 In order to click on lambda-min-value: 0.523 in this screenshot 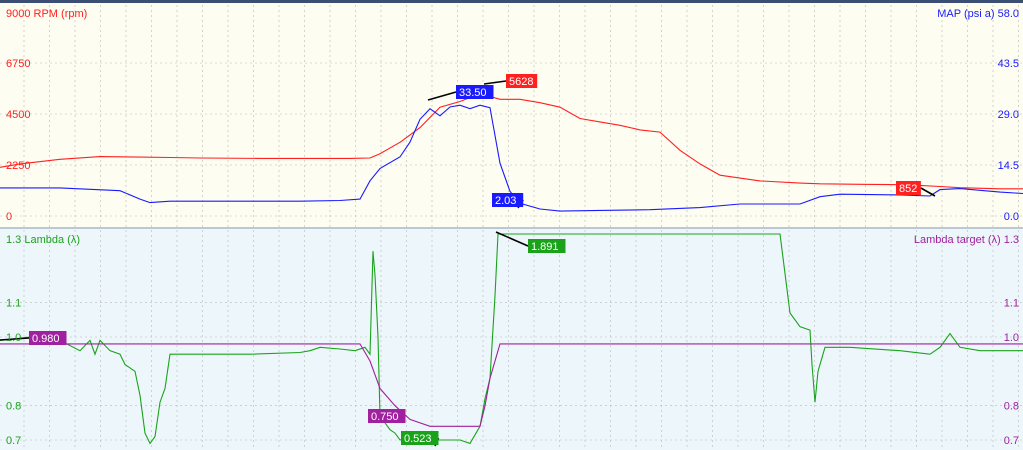, I will do `click(418, 439)`.